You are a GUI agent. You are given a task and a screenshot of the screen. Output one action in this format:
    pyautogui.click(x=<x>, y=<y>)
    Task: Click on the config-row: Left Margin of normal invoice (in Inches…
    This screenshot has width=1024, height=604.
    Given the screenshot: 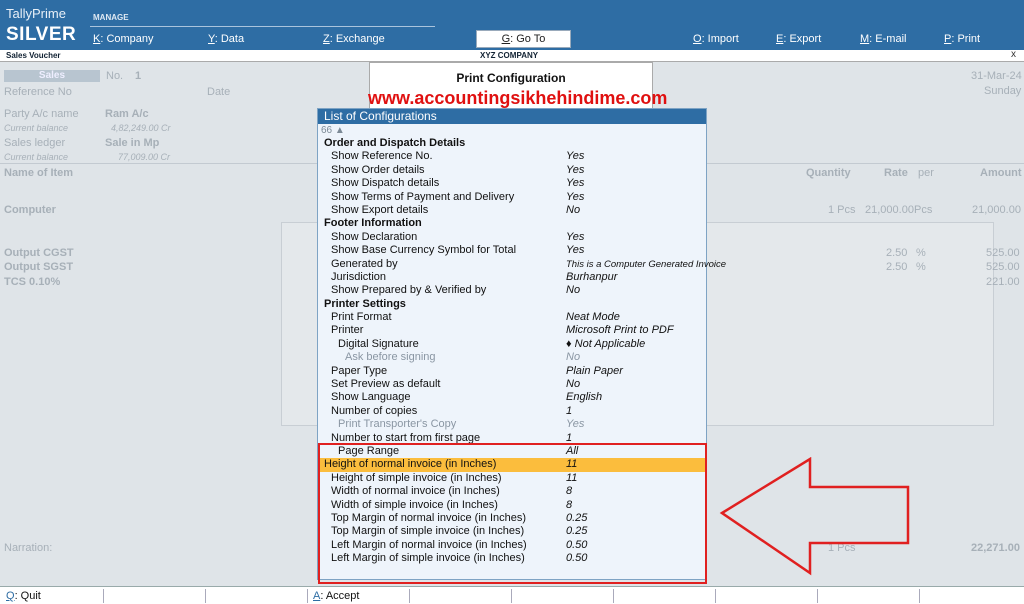 What is the action you would take?
    pyautogui.click(x=512, y=545)
    